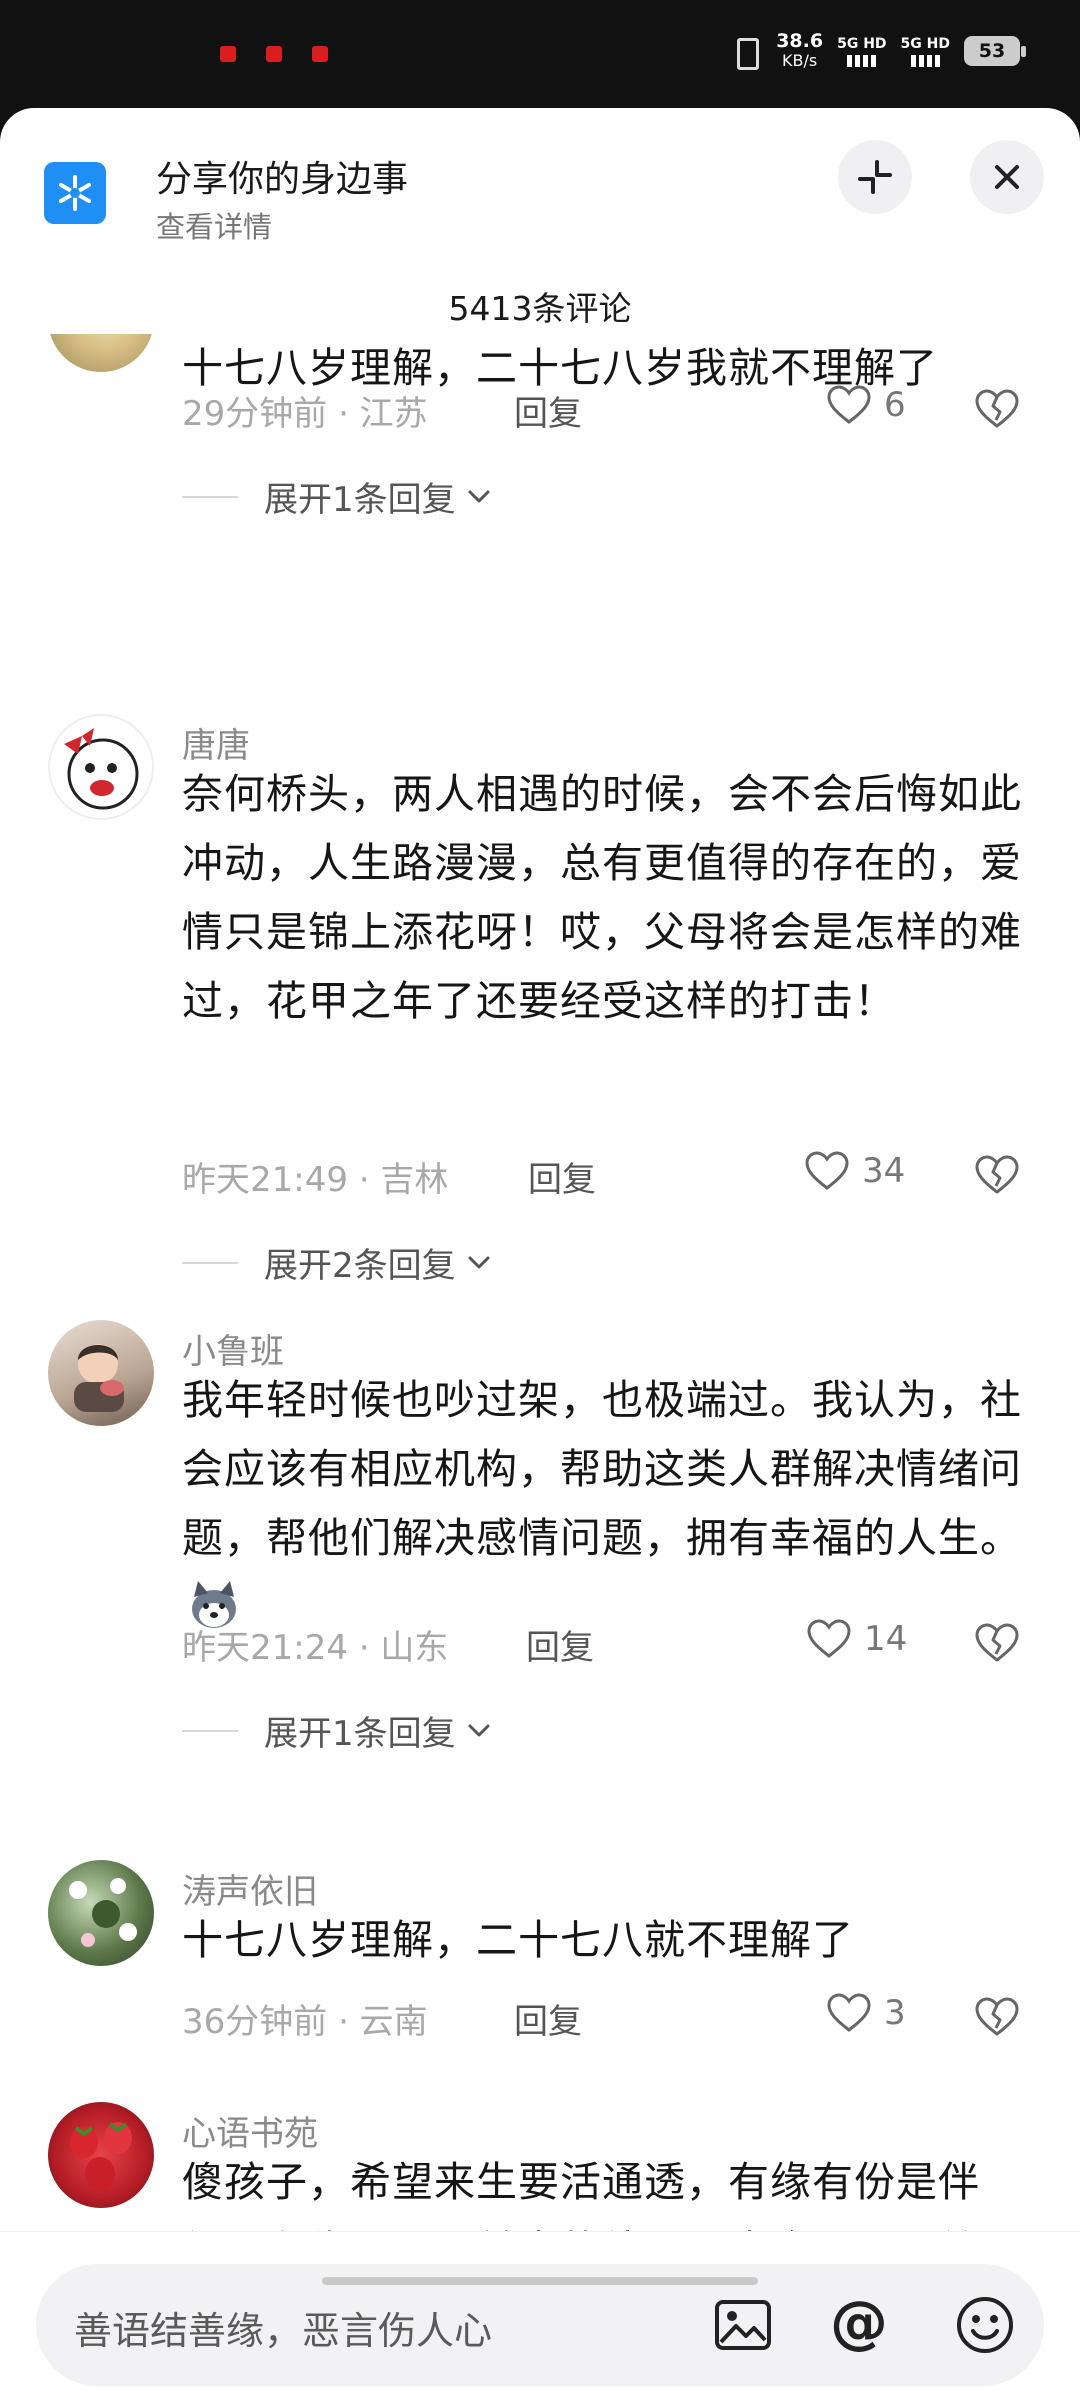 The width and height of the screenshot is (1080, 2400). I want to click on signal-sim2: 5G HD, so click(925, 51).